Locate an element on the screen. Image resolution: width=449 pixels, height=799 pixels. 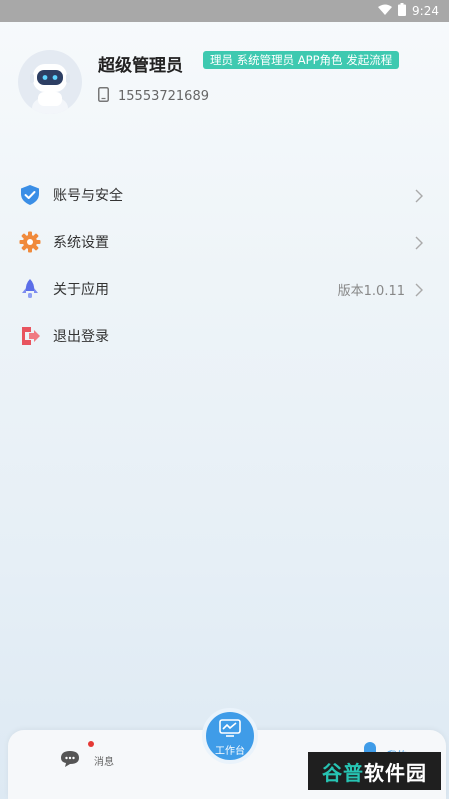
phone-row: 15553721689 is located at coordinates (153, 96).